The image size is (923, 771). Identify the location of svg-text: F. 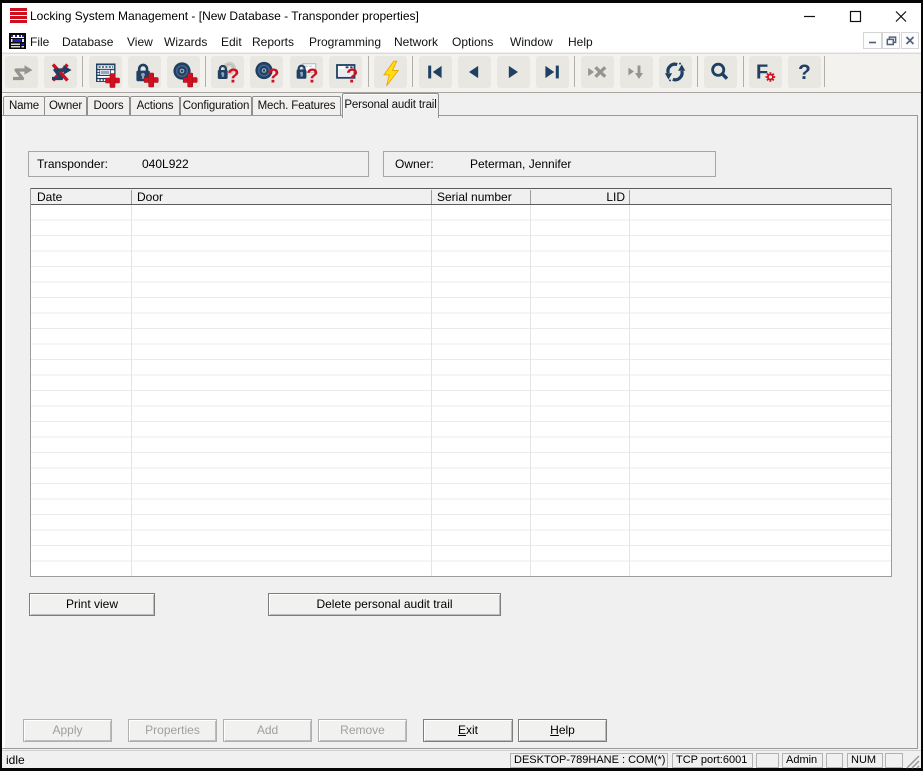
(762, 73).